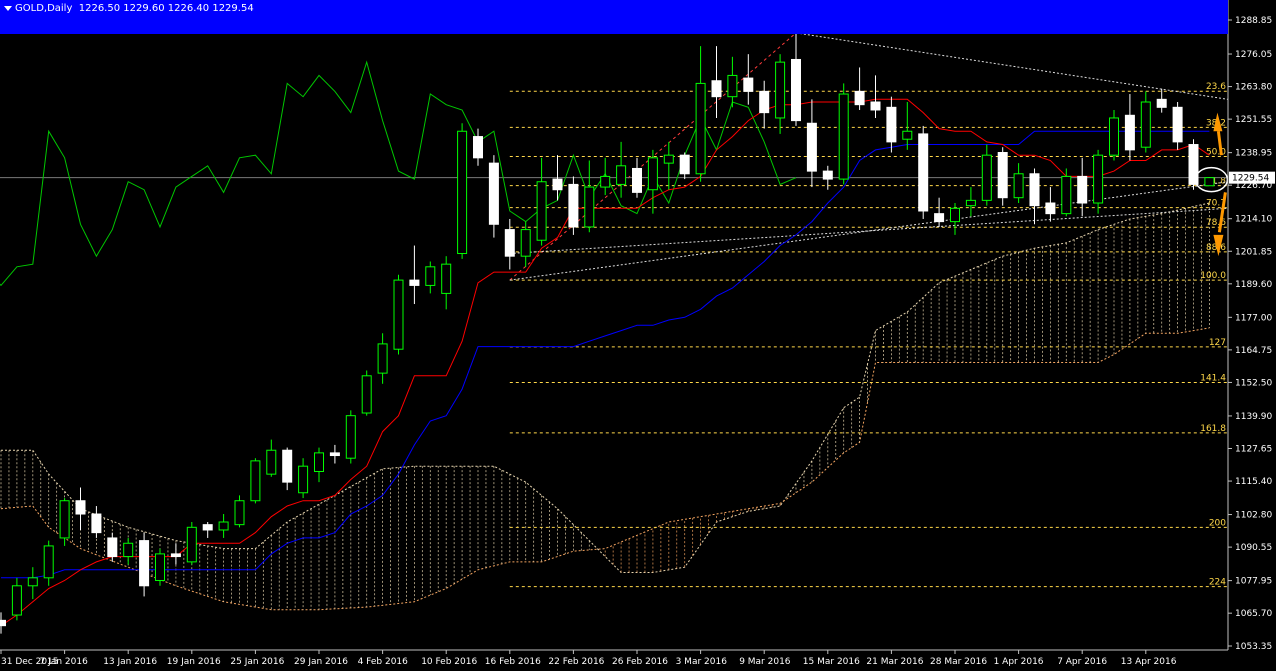  Describe the element at coordinates (257, 662) in the screenshot. I see `x-tick-label: 25 Jan 2016` at that location.